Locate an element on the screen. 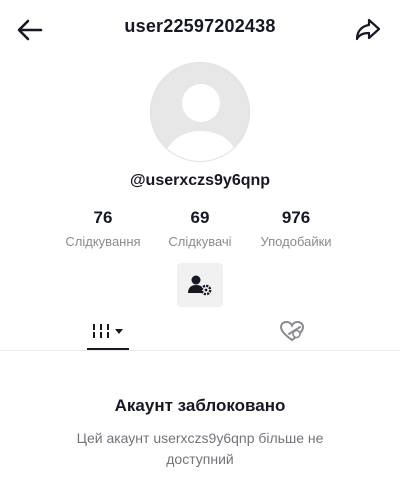 This screenshot has width=400, height=501. followers-count: 69 is located at coordinates (200, 217).